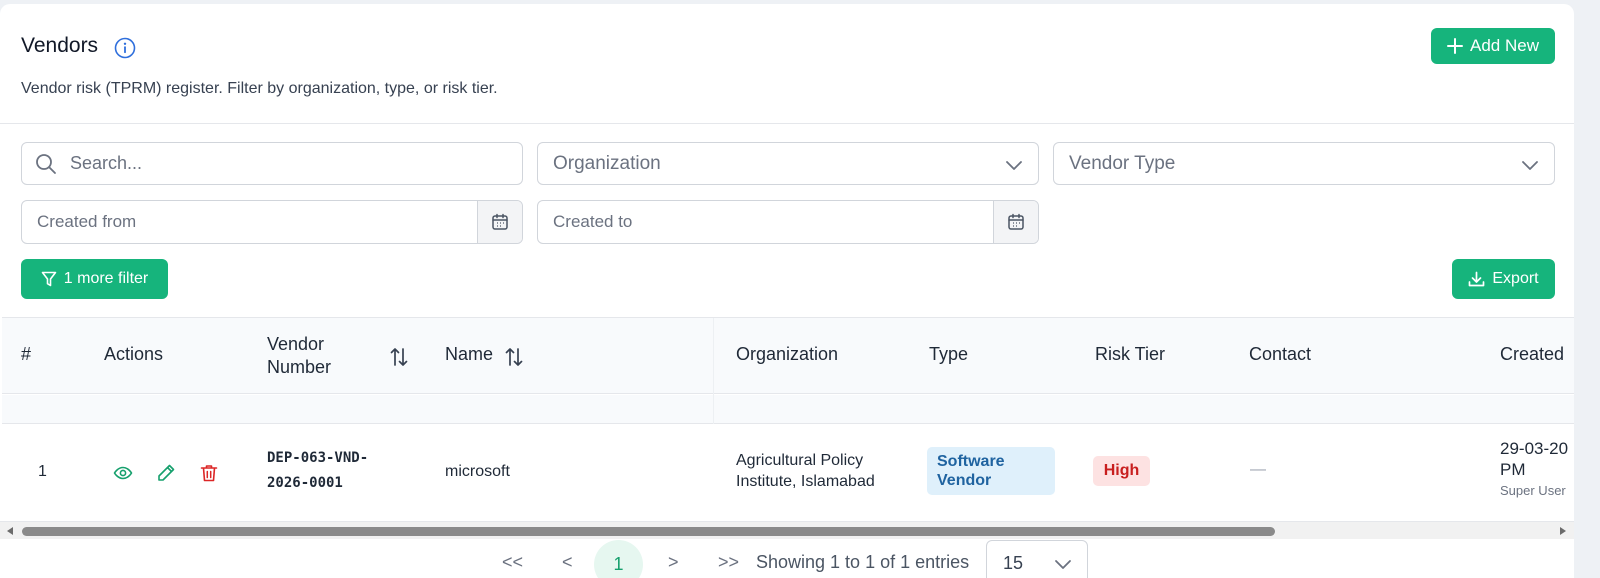 Image resolution: width=1600 pixels, height=578 pixels. Describe the element at coordinates (1280, 354) in the screenshot. I see `column-header-contact: Contact` at that location.